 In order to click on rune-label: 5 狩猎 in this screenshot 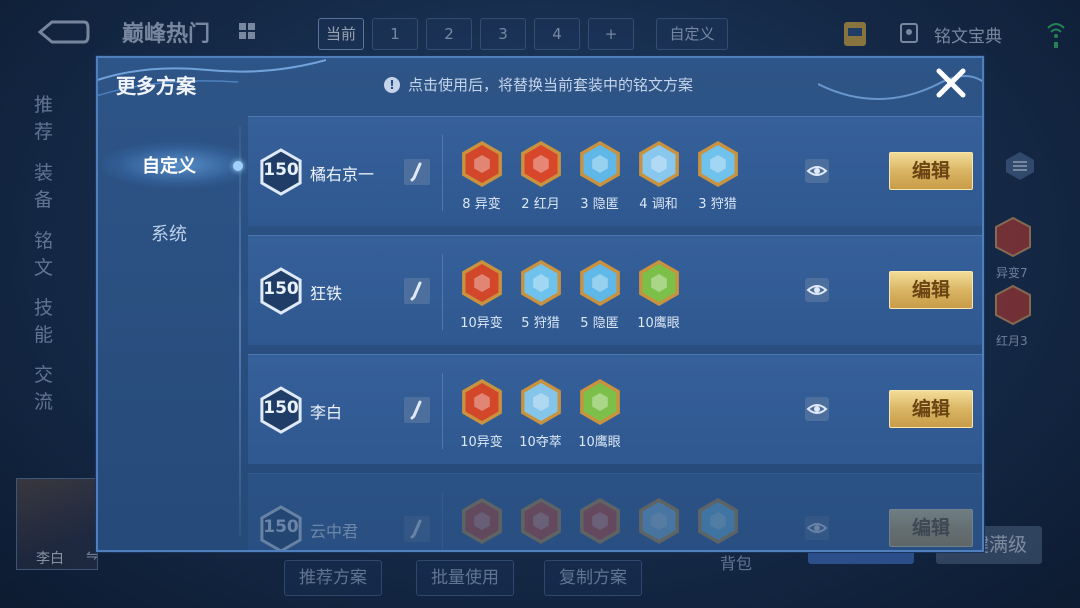, I will do `click(540, 323)`.